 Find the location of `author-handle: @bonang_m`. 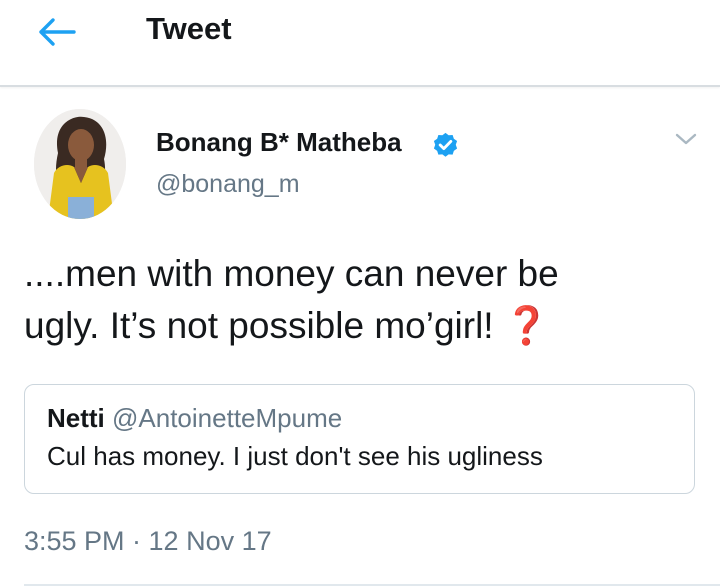

author-handle: @bonang_m is located at coordinates (228, 184).